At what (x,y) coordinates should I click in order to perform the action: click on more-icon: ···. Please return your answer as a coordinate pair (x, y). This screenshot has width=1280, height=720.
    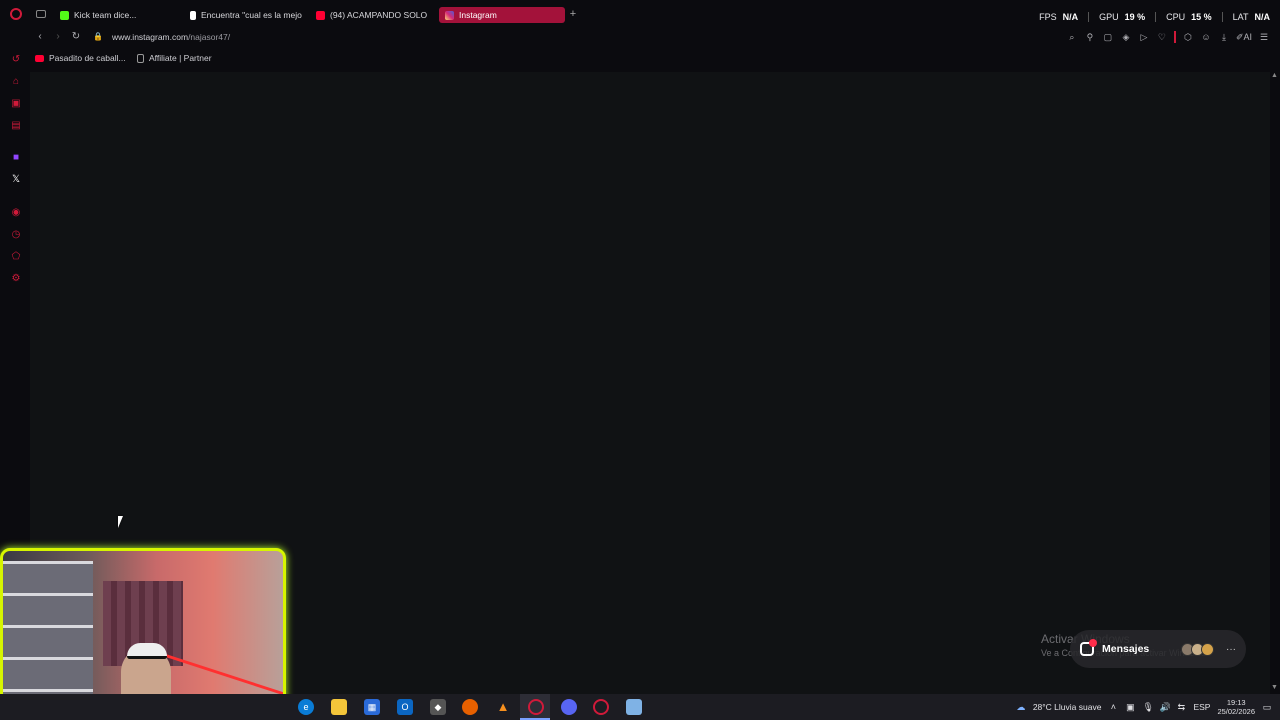
    Looking at the image, I should click on (1231, 649).